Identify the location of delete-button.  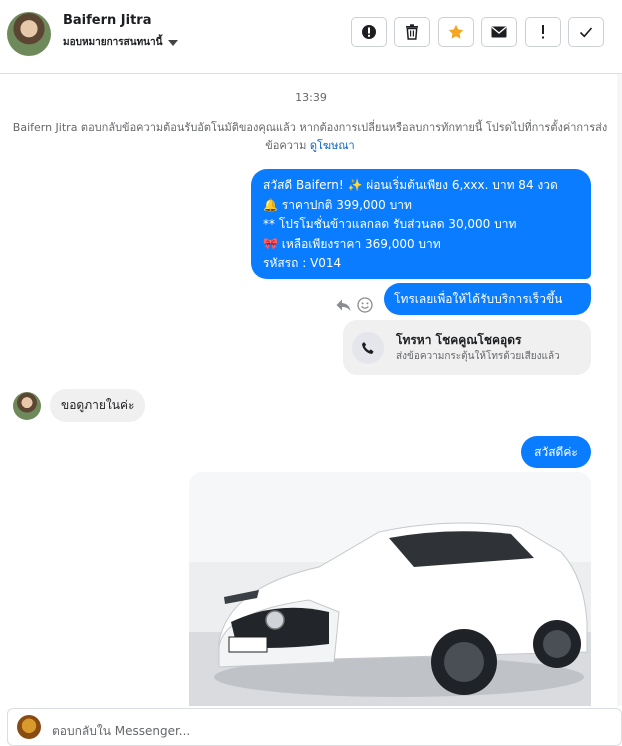
(412, 32).